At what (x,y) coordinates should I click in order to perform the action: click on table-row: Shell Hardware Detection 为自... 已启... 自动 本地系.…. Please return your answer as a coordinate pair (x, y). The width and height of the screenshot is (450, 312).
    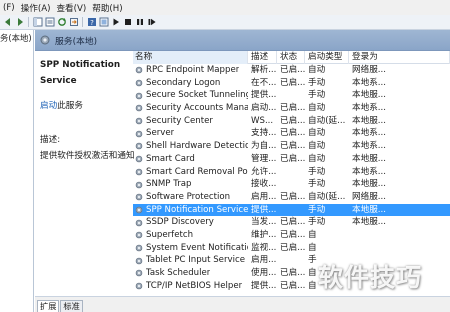
    Looking at the image, I should click on (291, 146).